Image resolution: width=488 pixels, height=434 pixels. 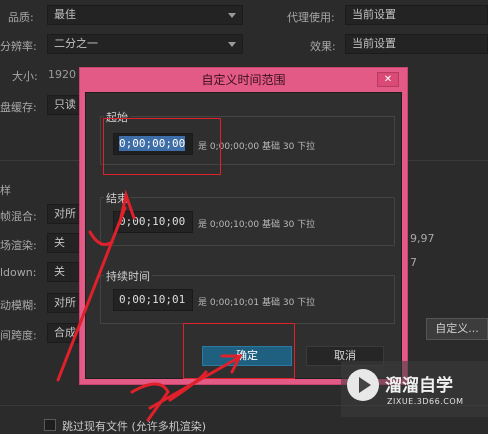 What do you see at coordinates (127, 206) in the screenshot?
I see `arrow-to-start-head` at bounding box center [127, 206].